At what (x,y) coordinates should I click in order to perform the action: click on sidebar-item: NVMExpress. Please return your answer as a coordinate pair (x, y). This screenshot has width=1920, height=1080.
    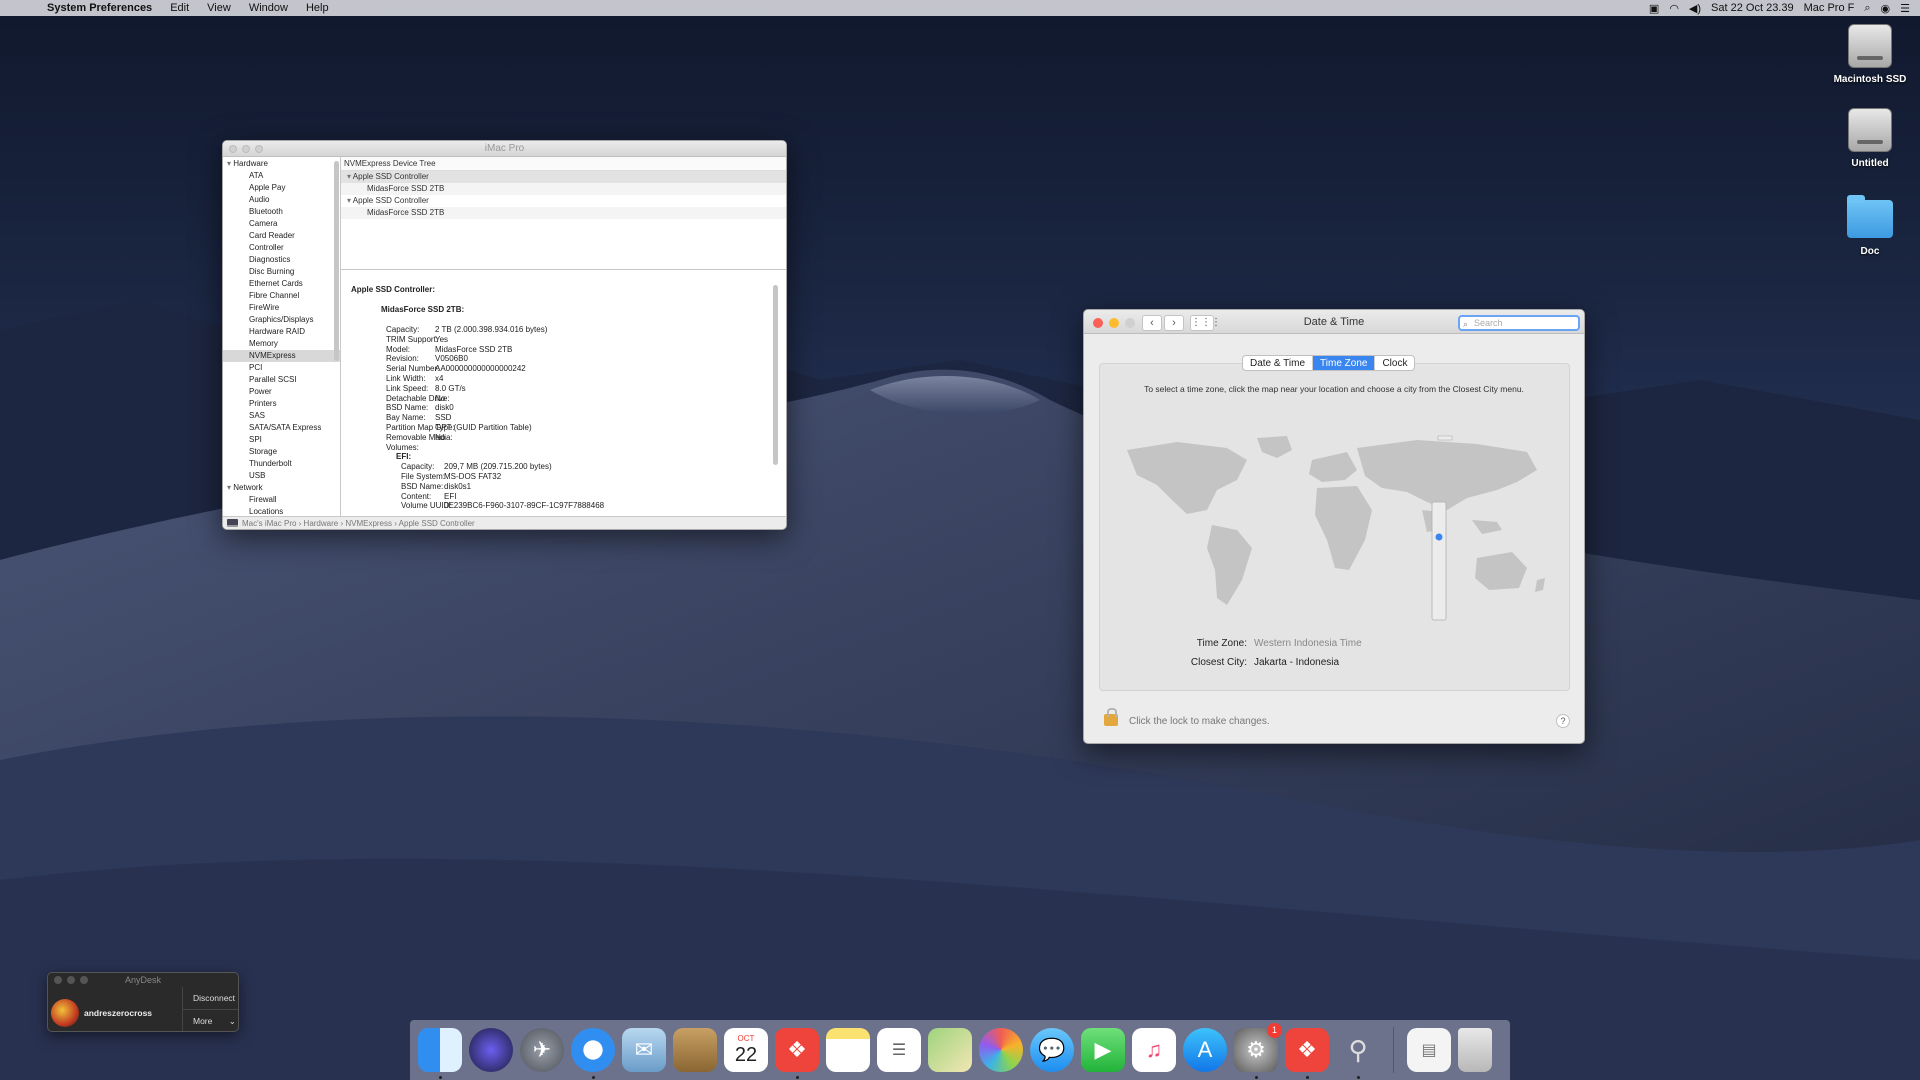
    Looking at the image, I should click on (281, 356).